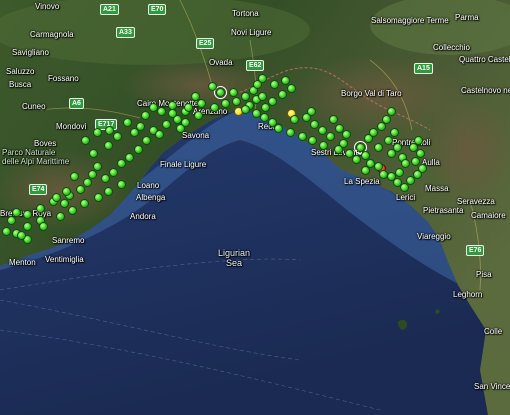  Describe the element at coordinates (476, 201) in the screenshot. I see `place-label: Seravezza` at that location.